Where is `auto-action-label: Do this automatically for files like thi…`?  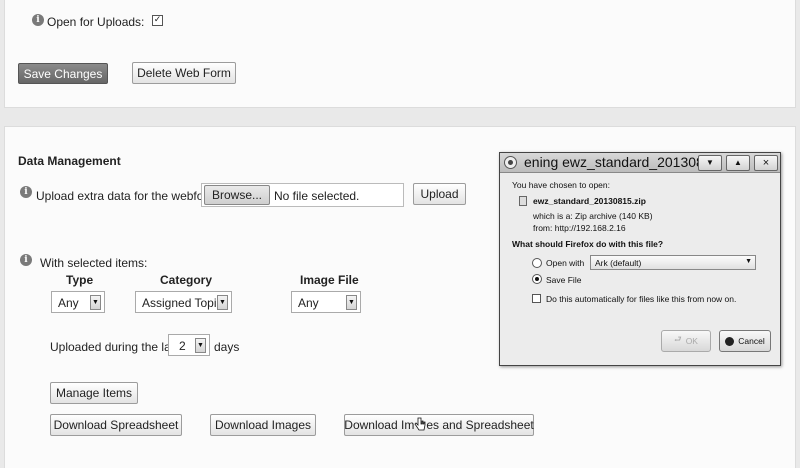 auto-action-label: Do this automatically for files like thi… is located at coordinates (641, 299).